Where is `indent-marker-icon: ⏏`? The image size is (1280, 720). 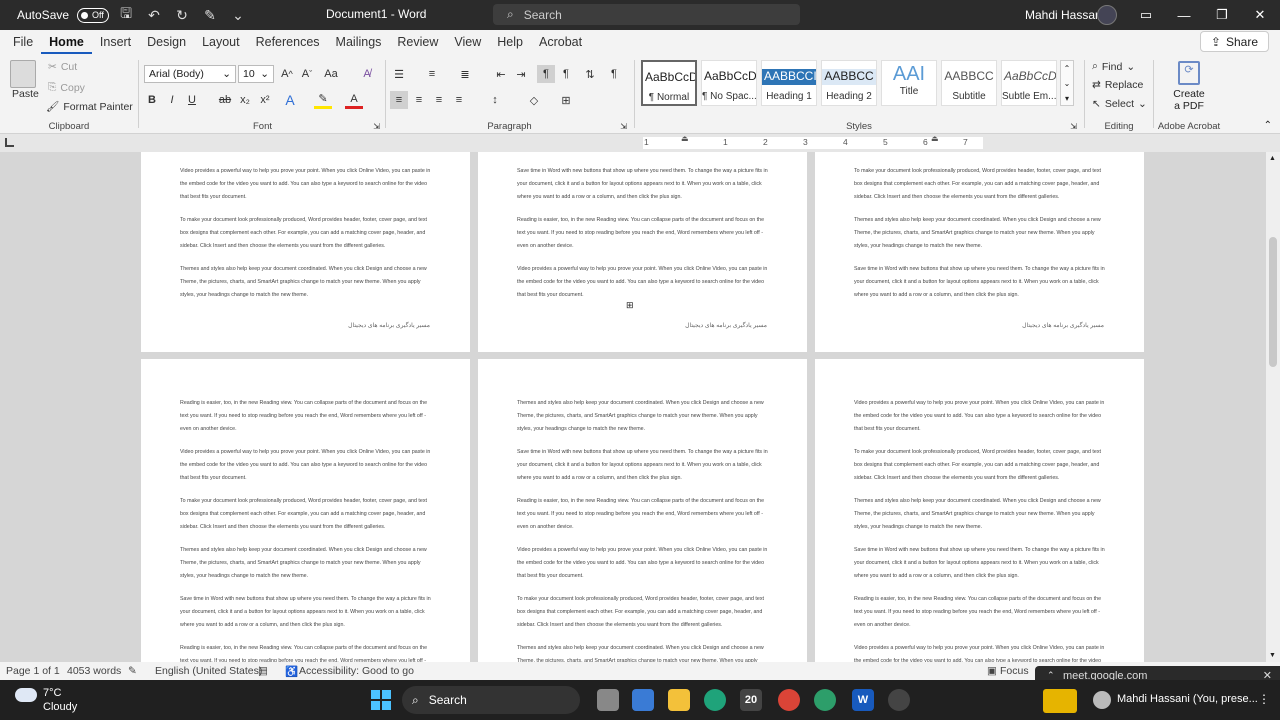
indent-marker-icon: ⏏ is located at coordinates (685, 138).